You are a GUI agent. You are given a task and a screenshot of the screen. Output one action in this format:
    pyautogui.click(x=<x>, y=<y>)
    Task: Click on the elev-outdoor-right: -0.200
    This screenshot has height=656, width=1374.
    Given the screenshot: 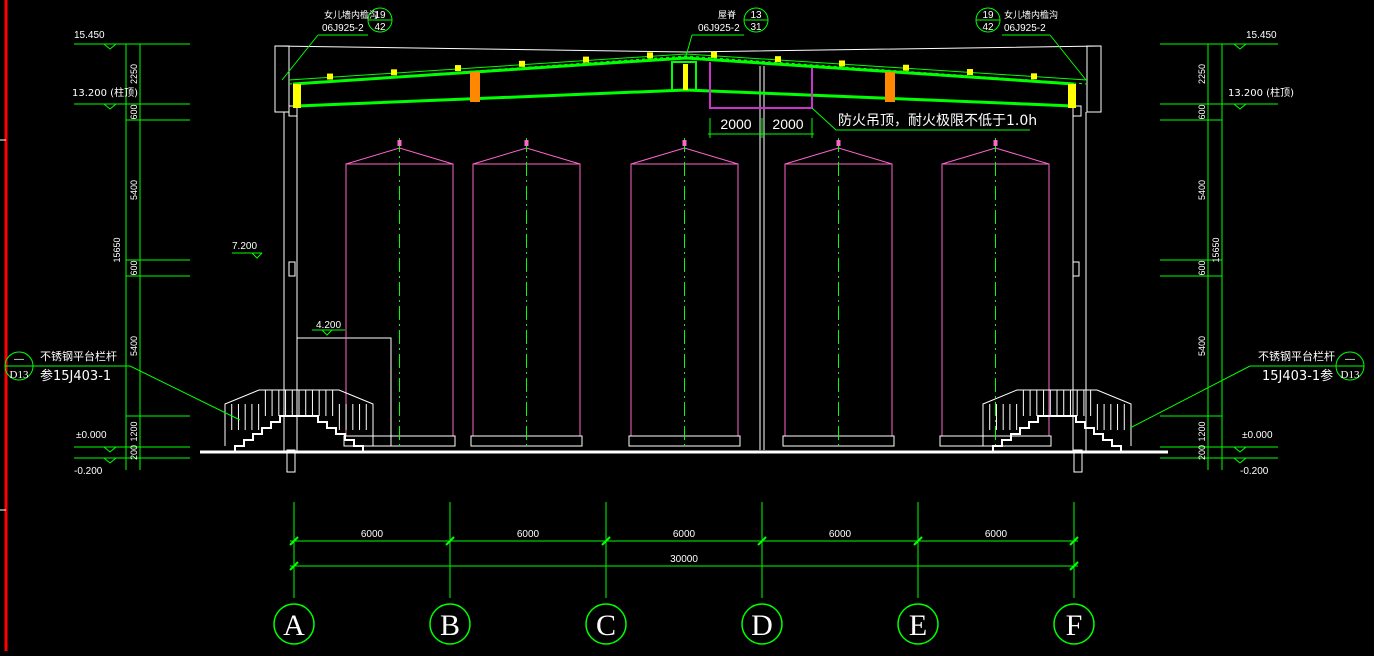 What is the action you would take?
    pyautogui.click(x=1254, y=471)
    